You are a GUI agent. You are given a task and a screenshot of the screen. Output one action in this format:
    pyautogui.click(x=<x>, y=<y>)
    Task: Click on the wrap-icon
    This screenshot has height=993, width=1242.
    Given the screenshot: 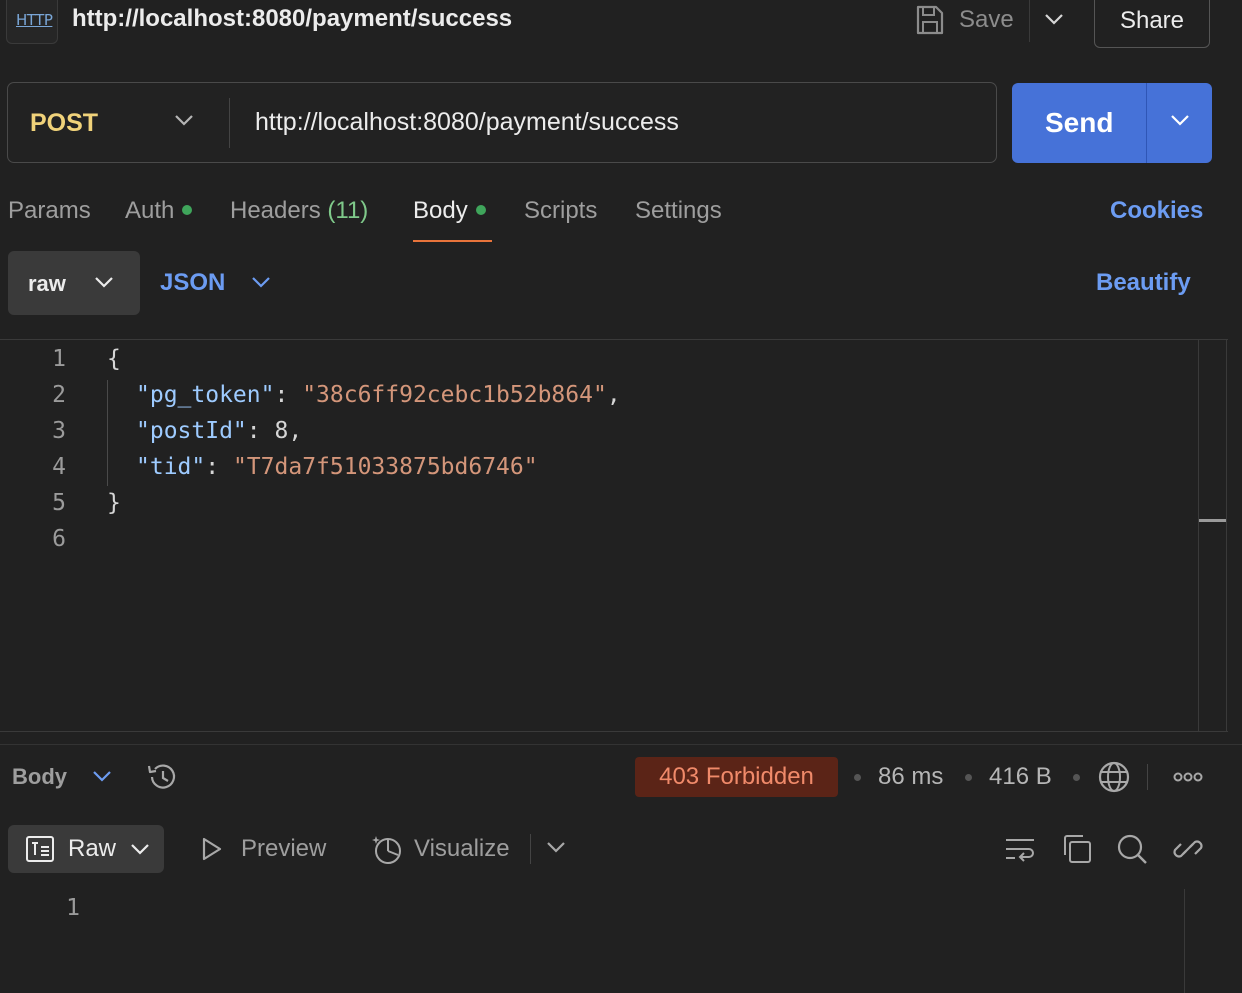 What is the action you would take?
    pyautogui.click(x=1020, y=849)
    